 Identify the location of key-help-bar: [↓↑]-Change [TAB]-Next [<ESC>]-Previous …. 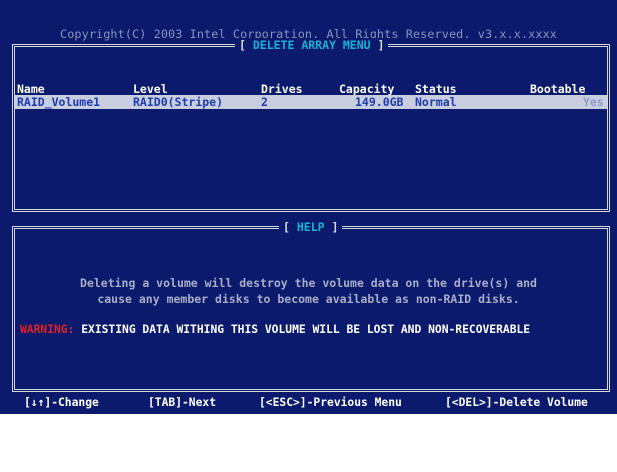
(308, 404).